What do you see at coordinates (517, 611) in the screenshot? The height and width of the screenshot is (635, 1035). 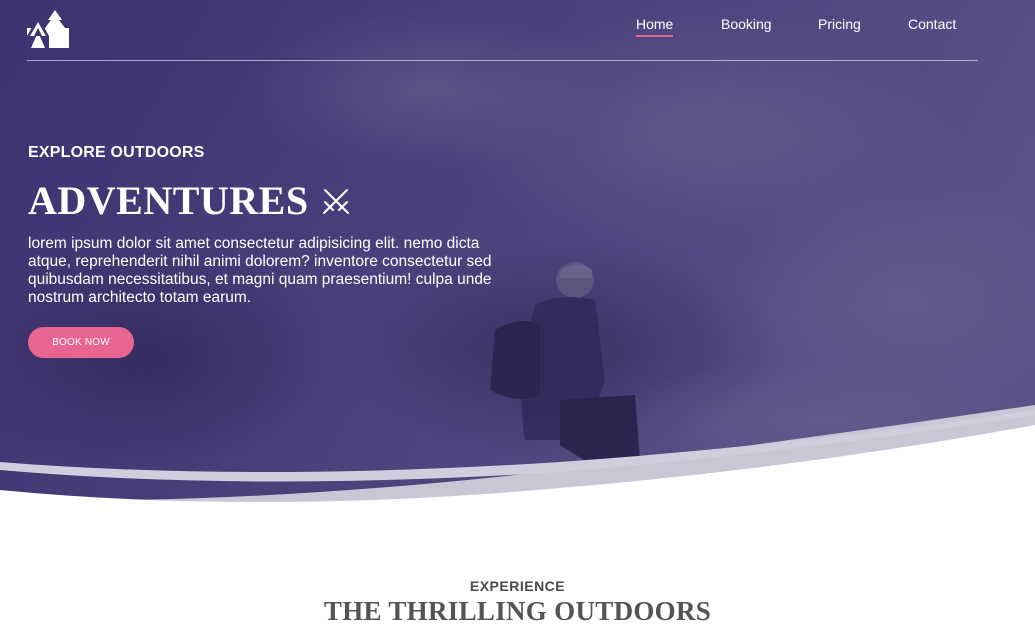 I see `section-title: THE THRILLING OUTDOORS` at bounding box center [517, 611].